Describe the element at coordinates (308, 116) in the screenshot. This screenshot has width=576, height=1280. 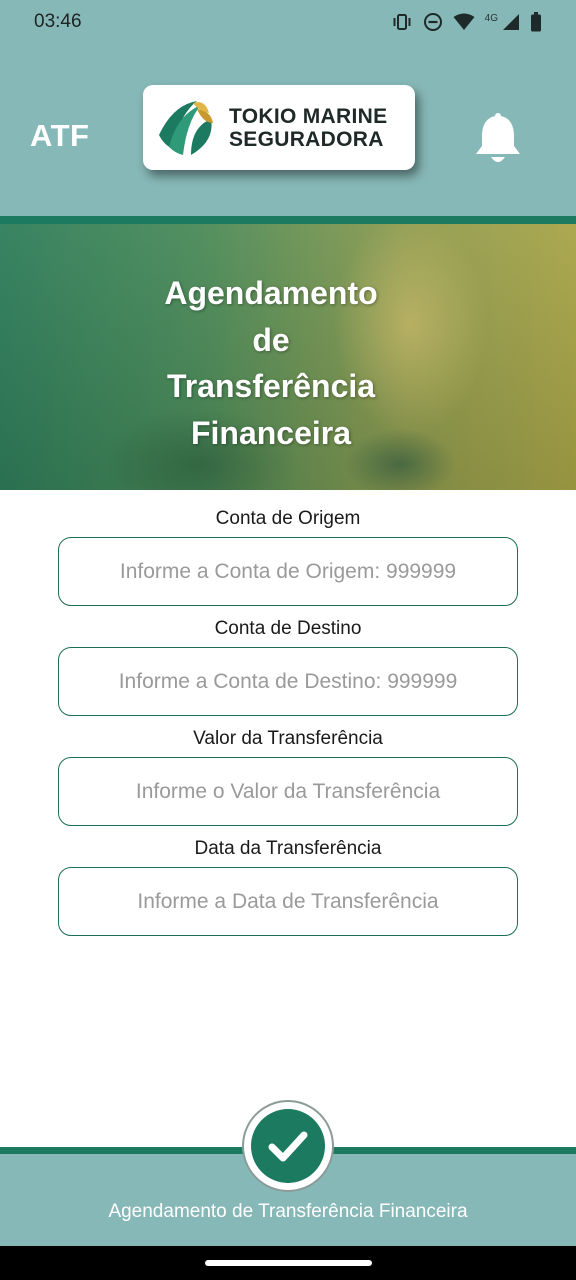
I see `logo-line-1: TOKIO MARINE` at that location.